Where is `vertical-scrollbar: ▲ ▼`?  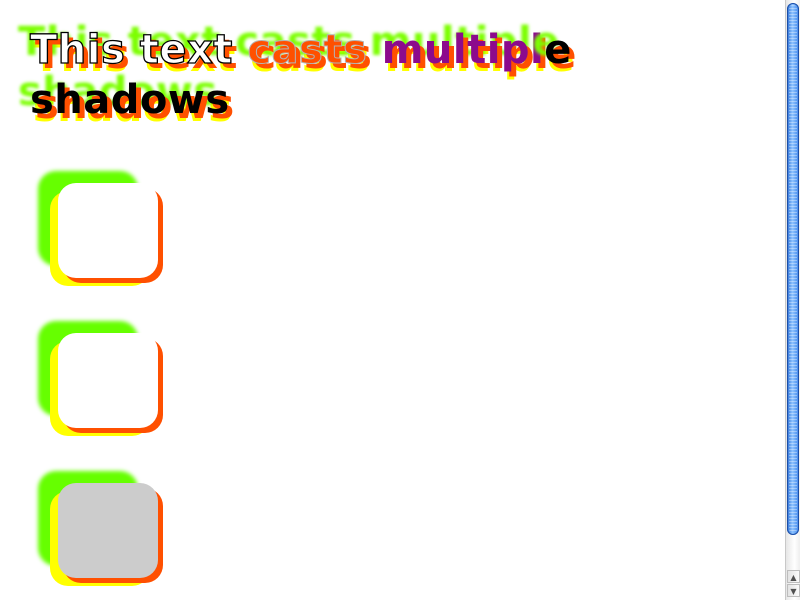
vertical-scrollbar: ▲ ▼ is located at coordinates (792, 300).